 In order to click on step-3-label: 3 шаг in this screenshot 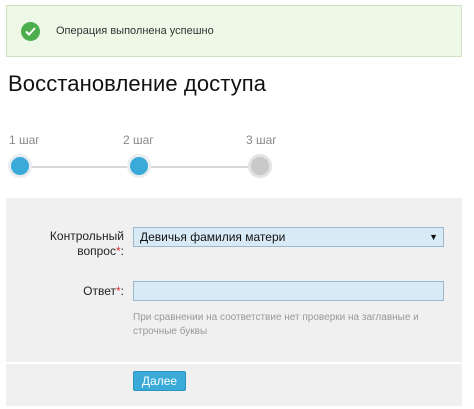, I will do `click(261, 140)`.